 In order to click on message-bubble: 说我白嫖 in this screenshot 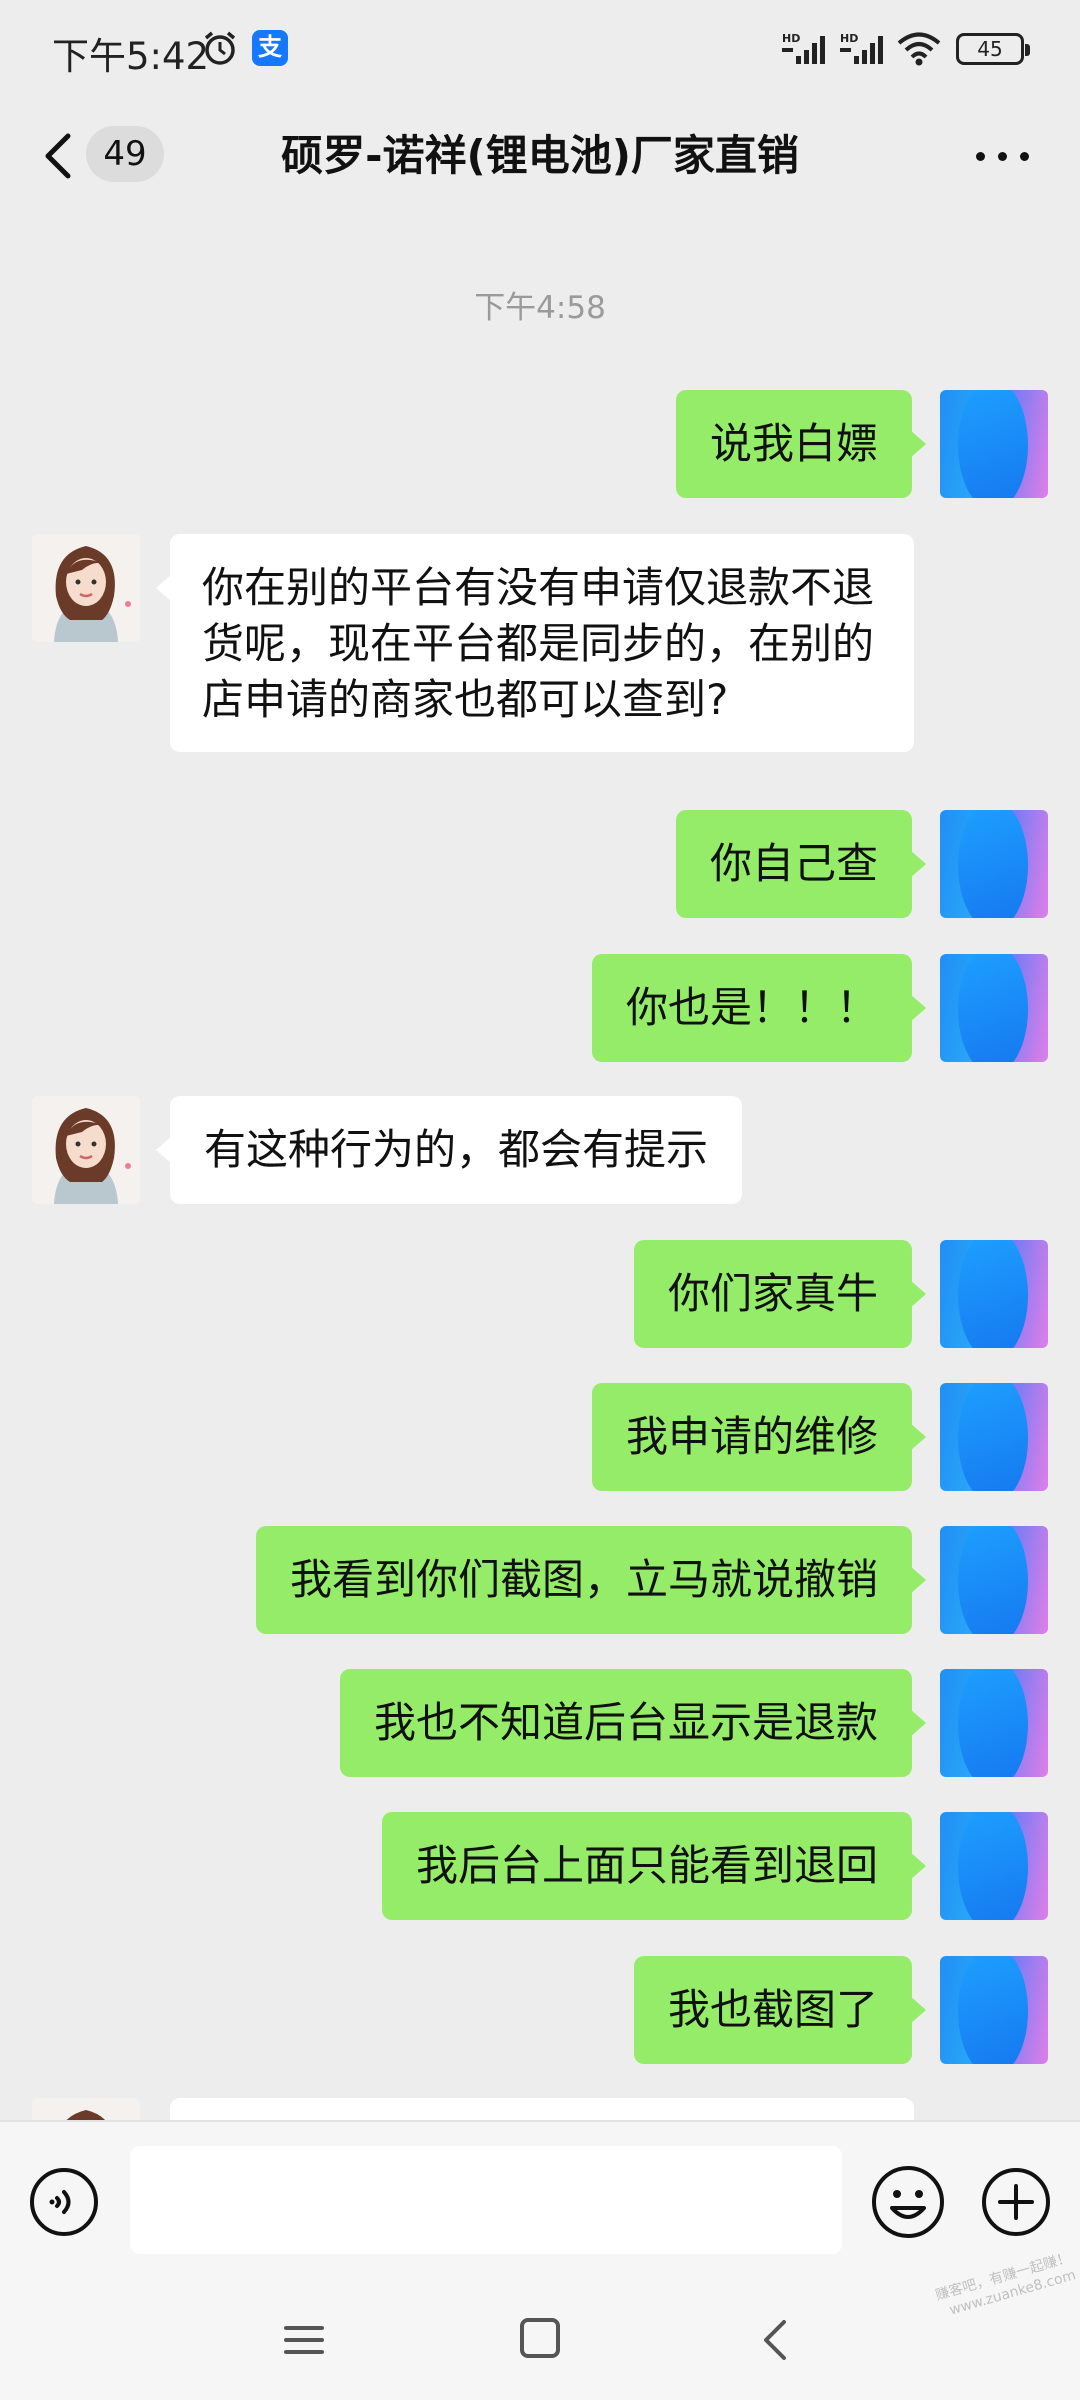, I will do `click(801, 444)`.